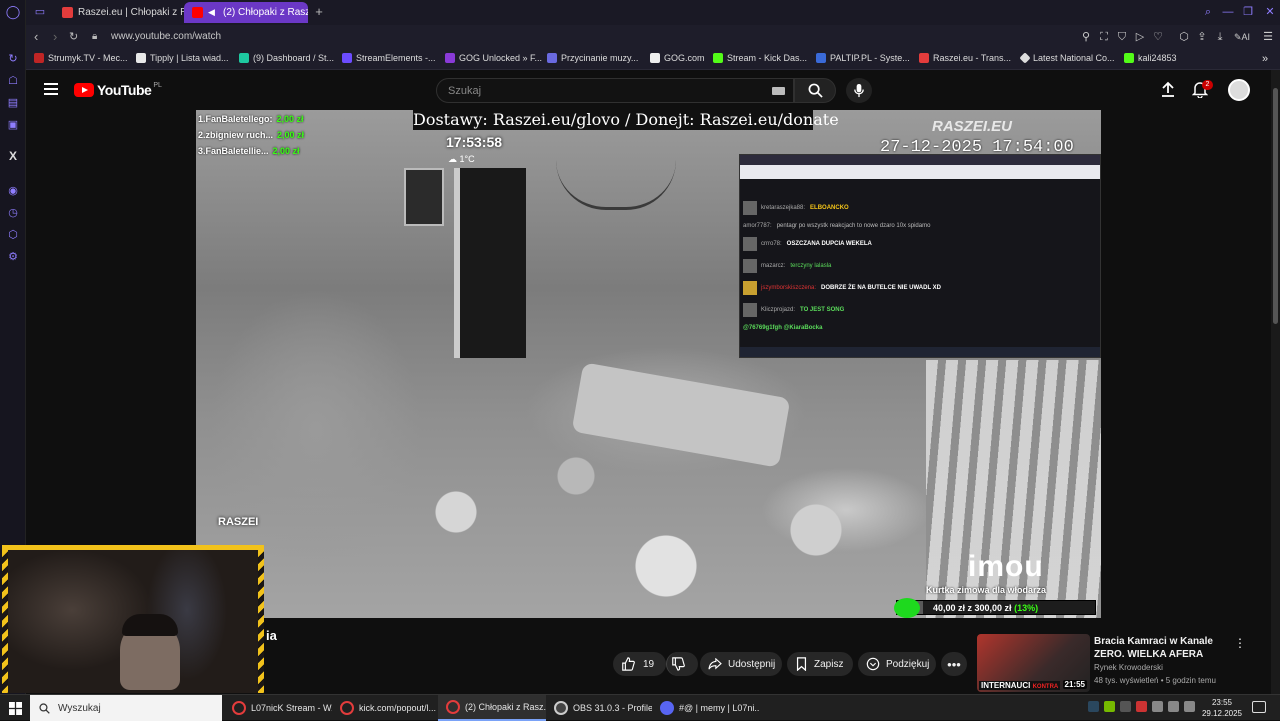 The height and width of the screenshot is (721, 1280). What do you see at coordinates (13, 212) in the screenshot?
I see `history-icon: ◷` at bounding box center [13, 212].